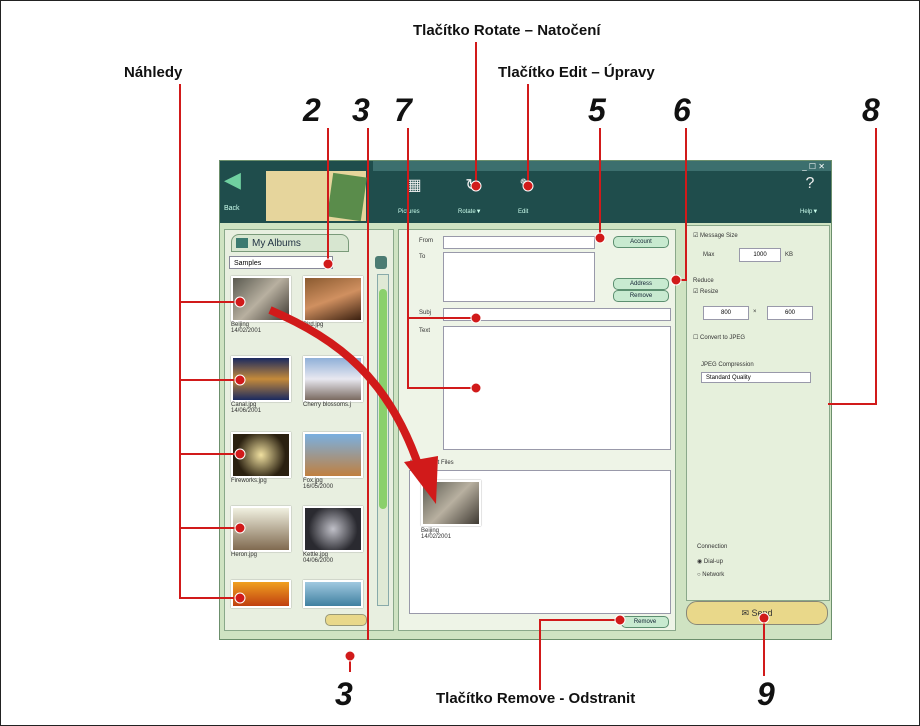 Image resolution: width=920 pixels, height=726 pixels. Describe the element at coordinates (476, 186) in the screenshot. I see `rotate-dot` at that location.